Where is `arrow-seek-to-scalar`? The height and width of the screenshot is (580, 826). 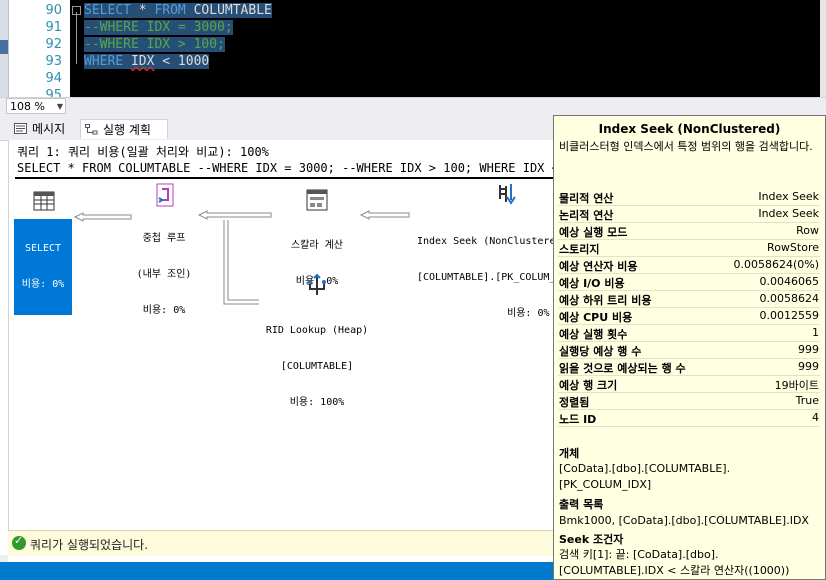
arrow-seek-to-scalar is located at coordinates (384, 215).